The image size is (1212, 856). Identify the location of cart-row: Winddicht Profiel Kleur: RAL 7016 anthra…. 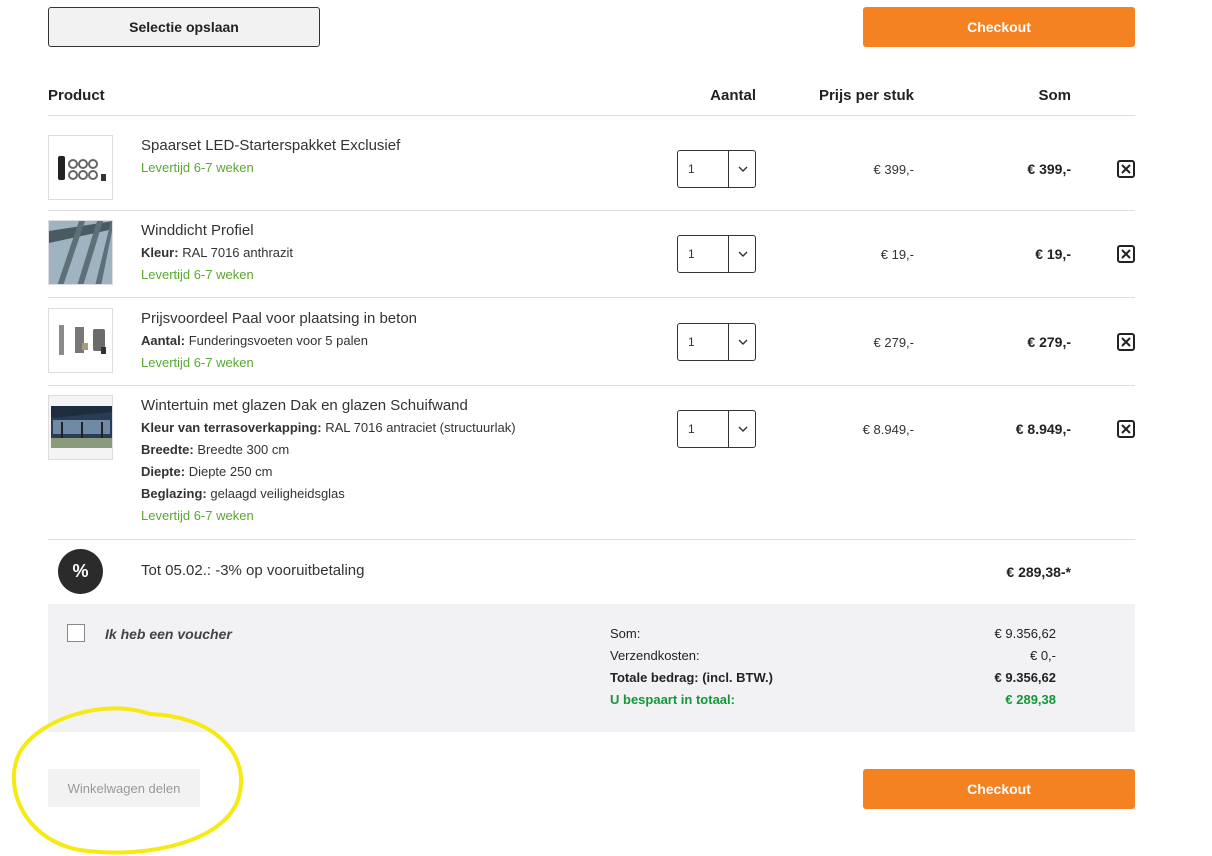
(591, 254).